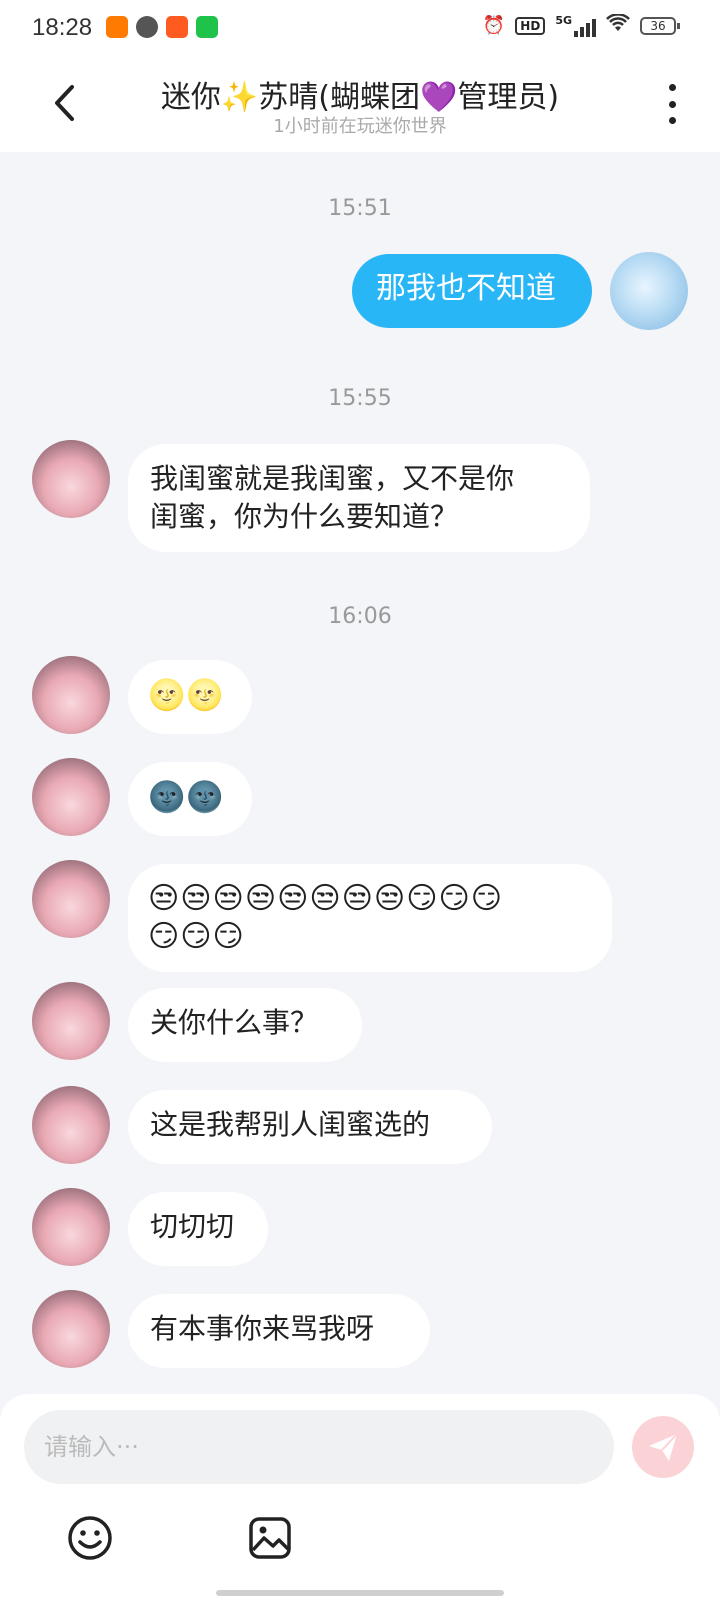 The image size is (720, 1600). Describe the element at coordinates (147, 27) in the screenshot. I see `message-bubble-icon` at that location.